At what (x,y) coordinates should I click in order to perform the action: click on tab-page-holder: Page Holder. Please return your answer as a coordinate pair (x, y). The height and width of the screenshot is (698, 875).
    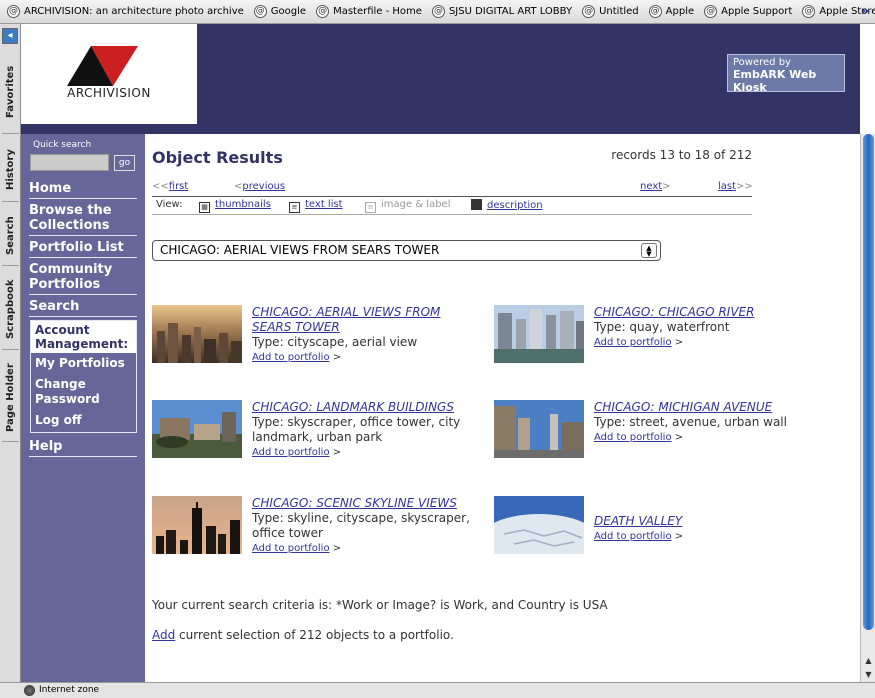
    Looking at the image, I should click on (10, 398).